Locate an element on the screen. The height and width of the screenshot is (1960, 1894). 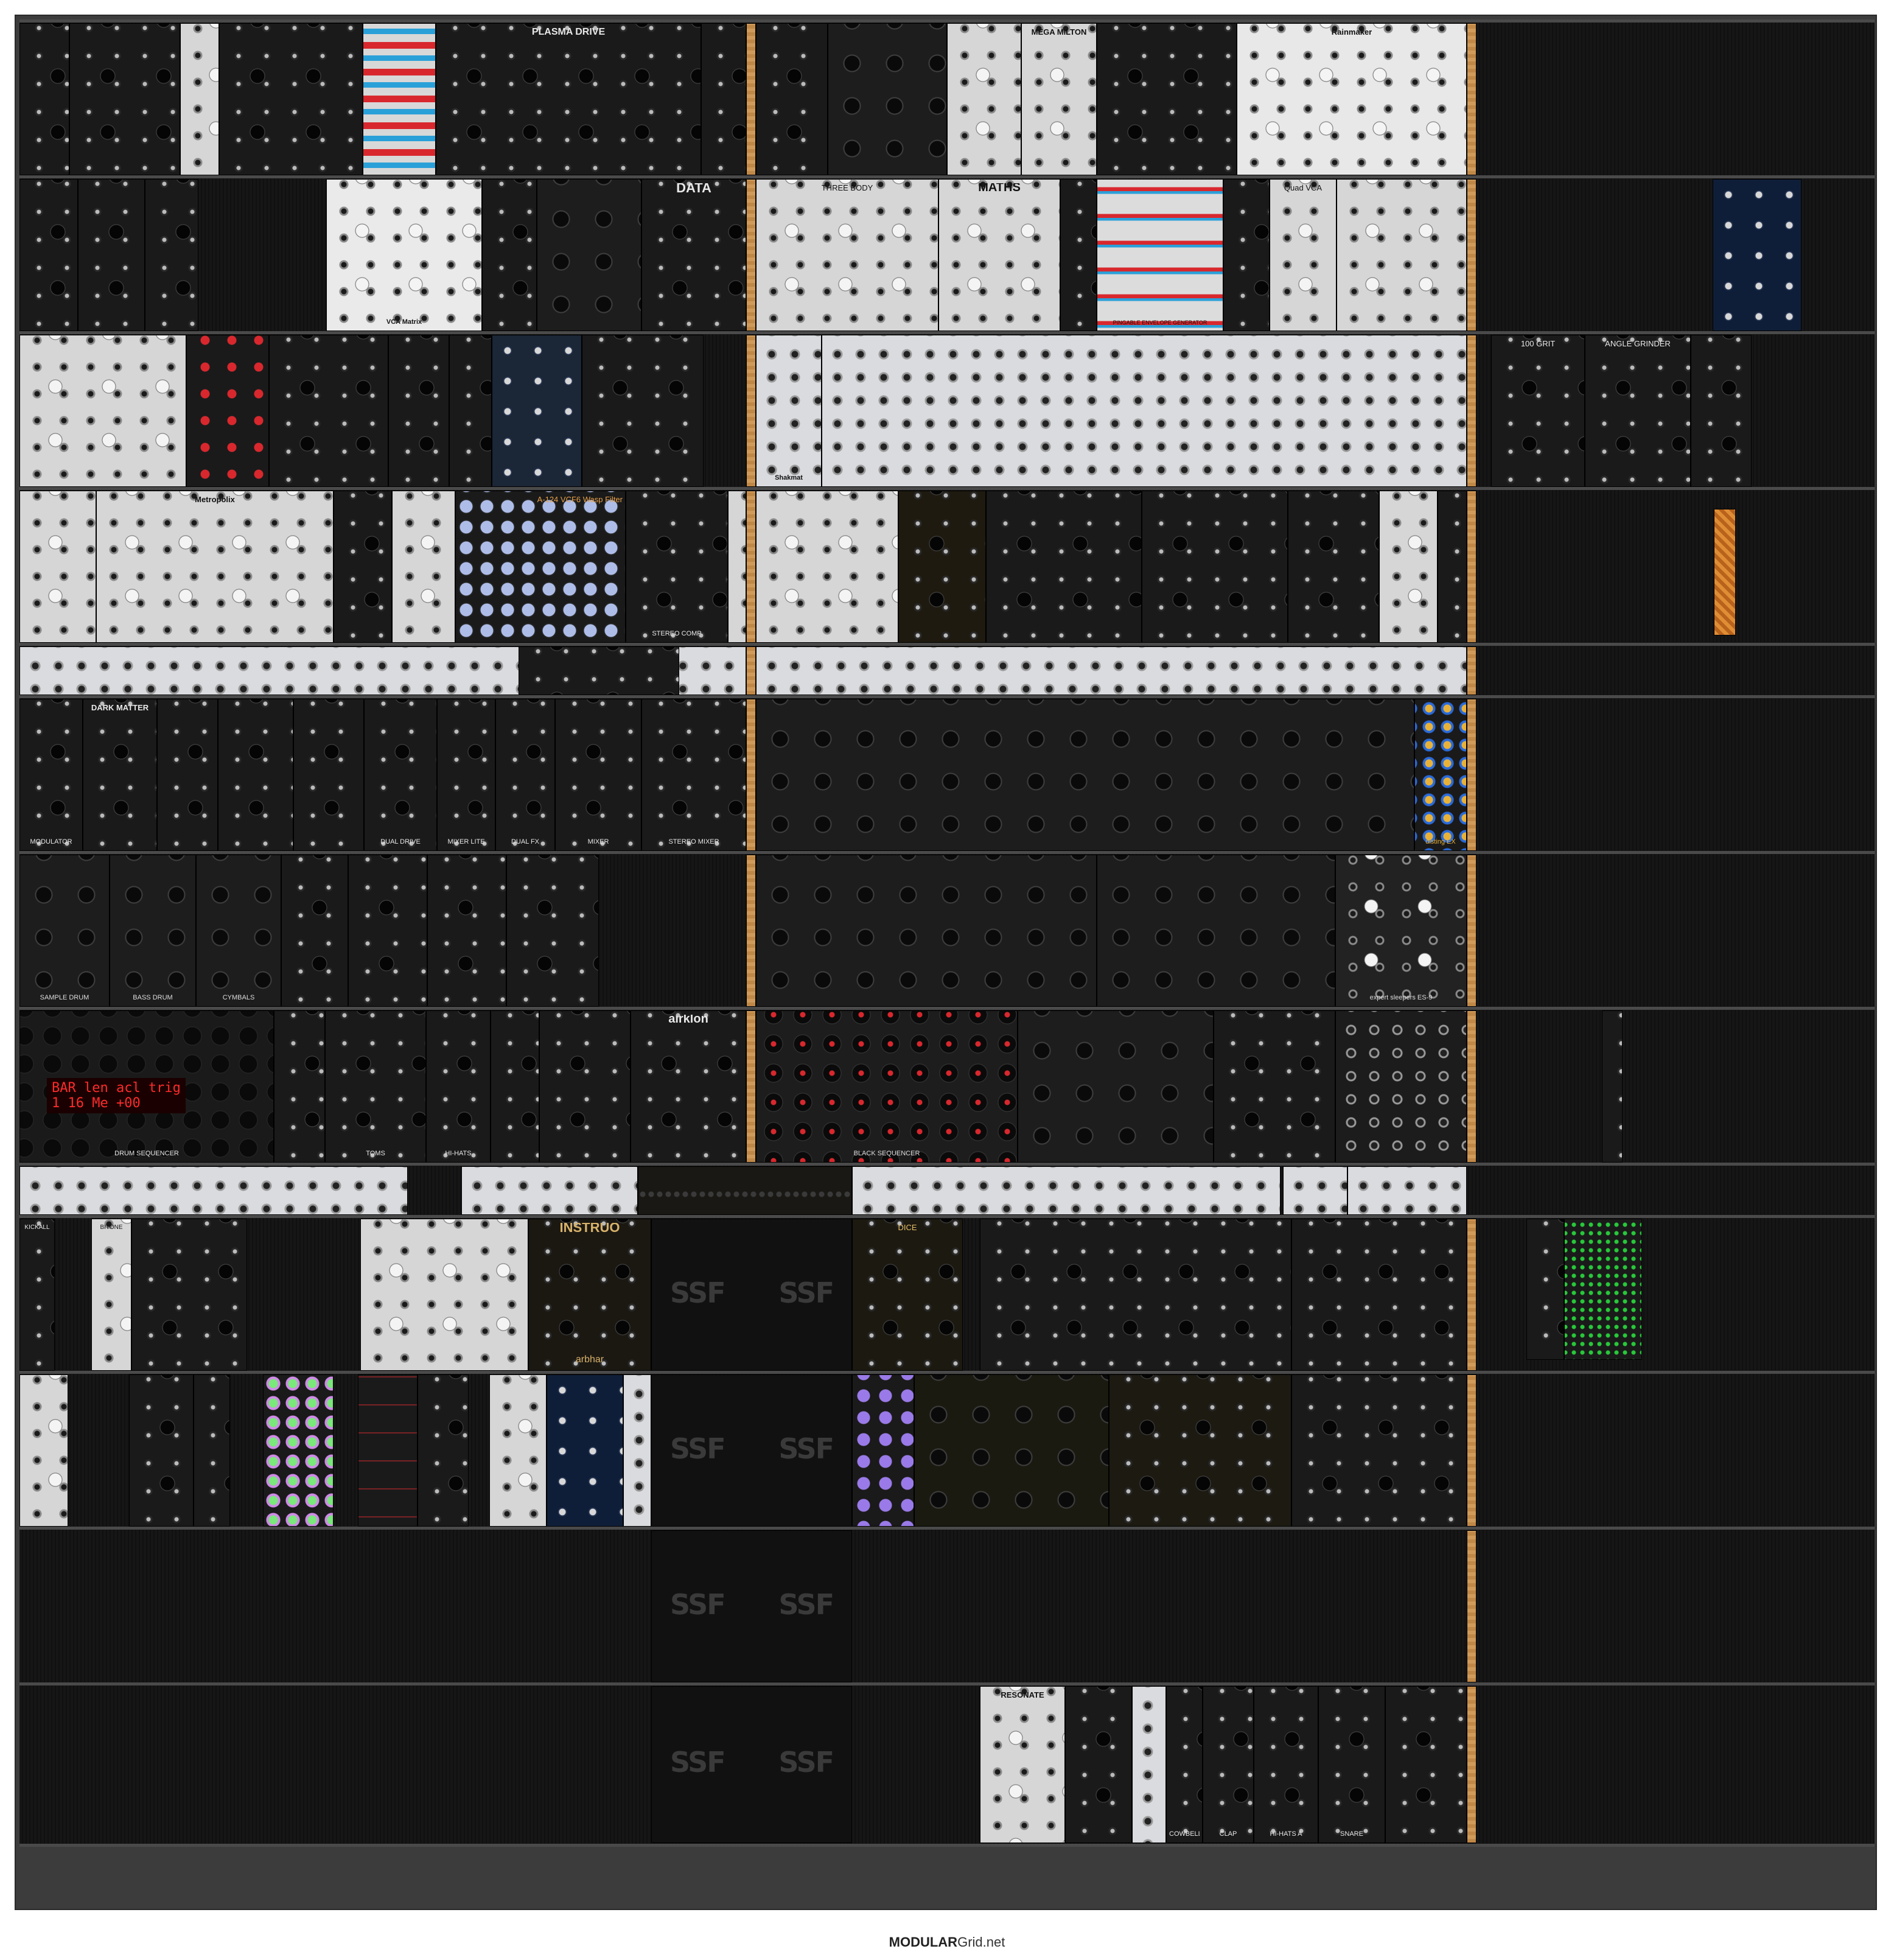
module-lapsus is located at coordinates (1246, 255).